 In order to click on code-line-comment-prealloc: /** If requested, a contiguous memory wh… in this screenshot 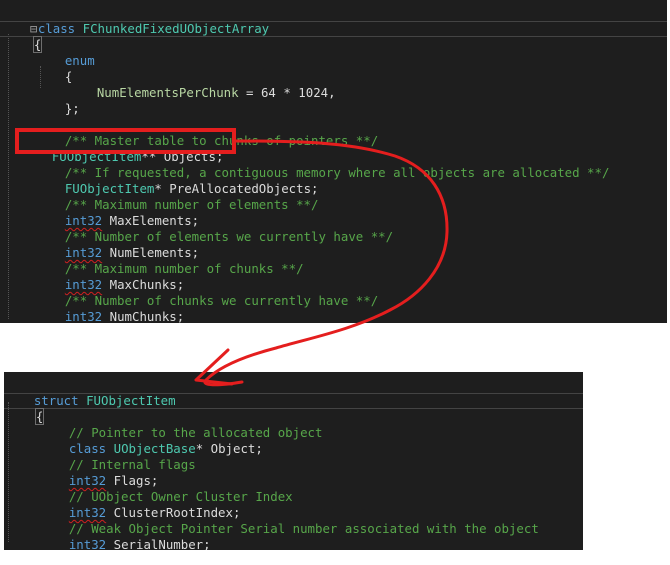, I will do `click(337, 172)`.